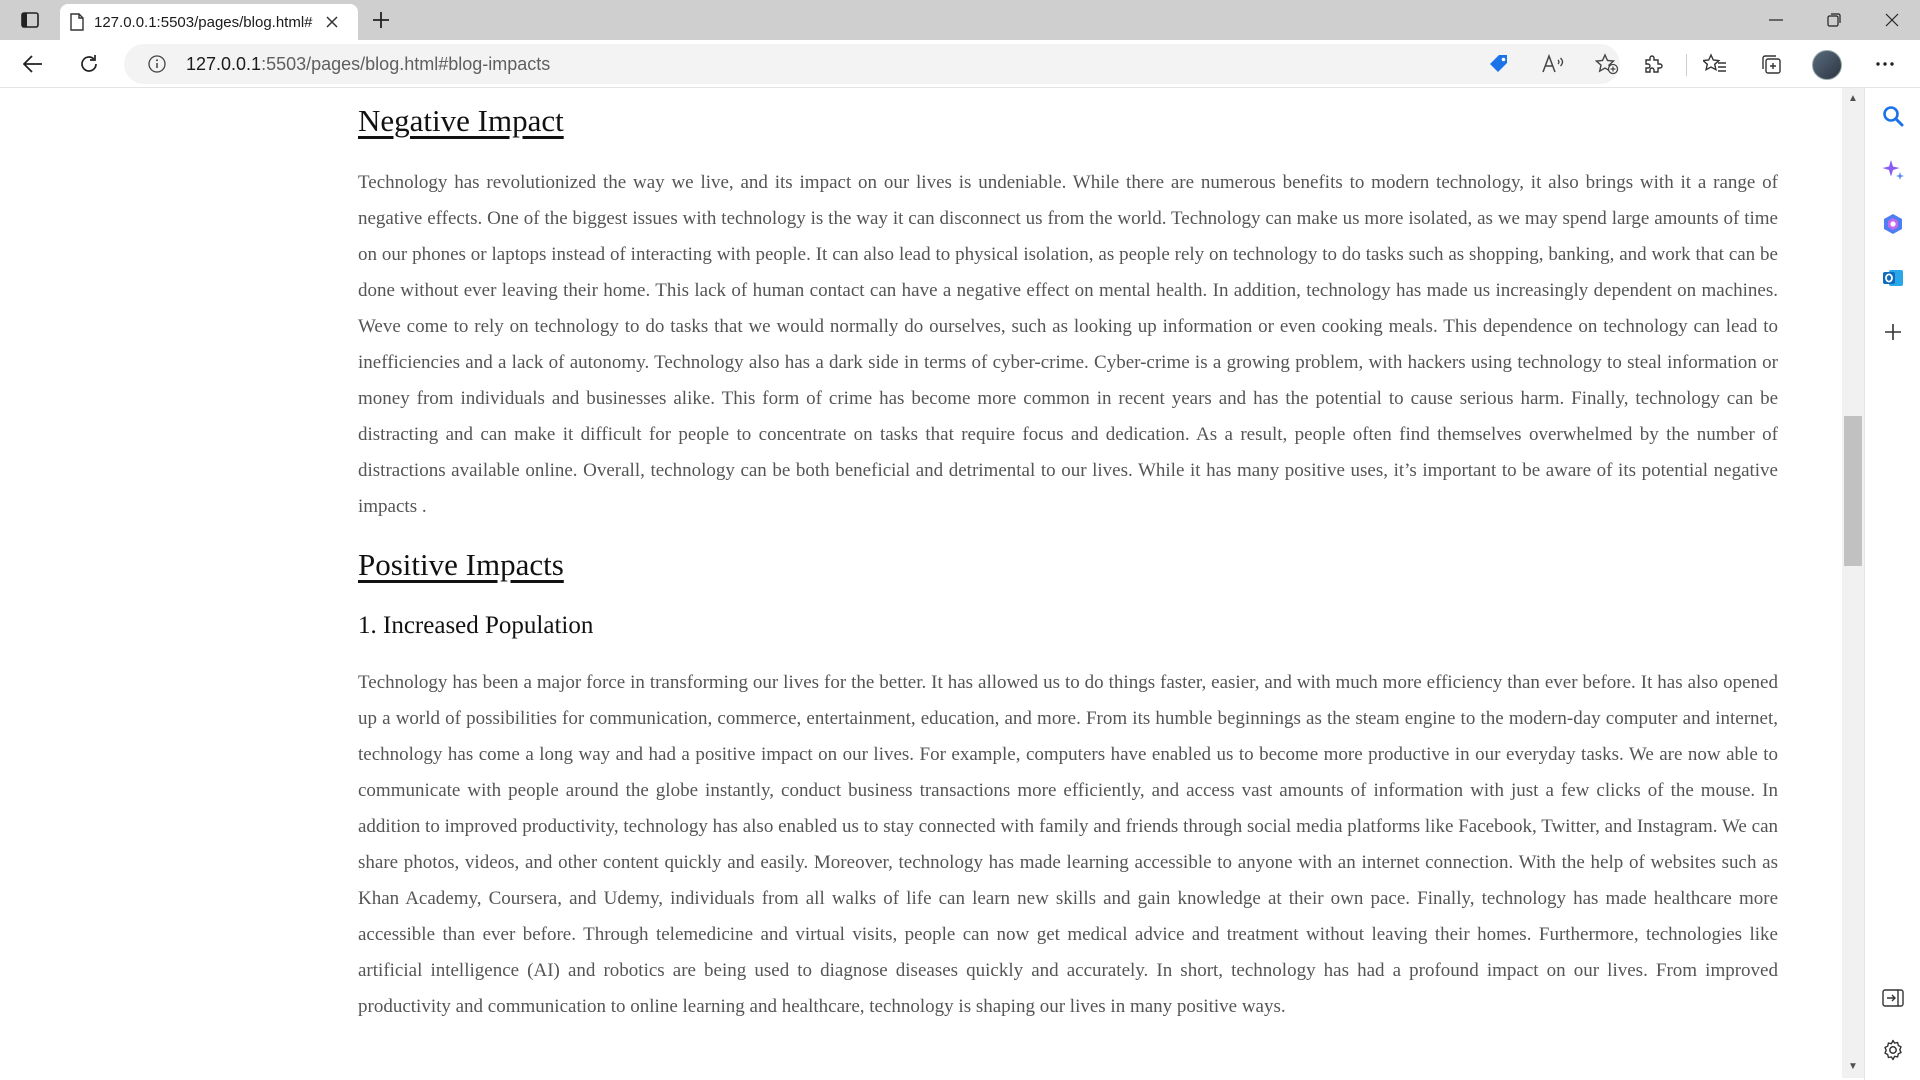 This screenshot has height=1080, width=1920. Describe the element at coordinates (224, 64) in the screenshot. I see `url-host: 127.0.0.1` at that location.